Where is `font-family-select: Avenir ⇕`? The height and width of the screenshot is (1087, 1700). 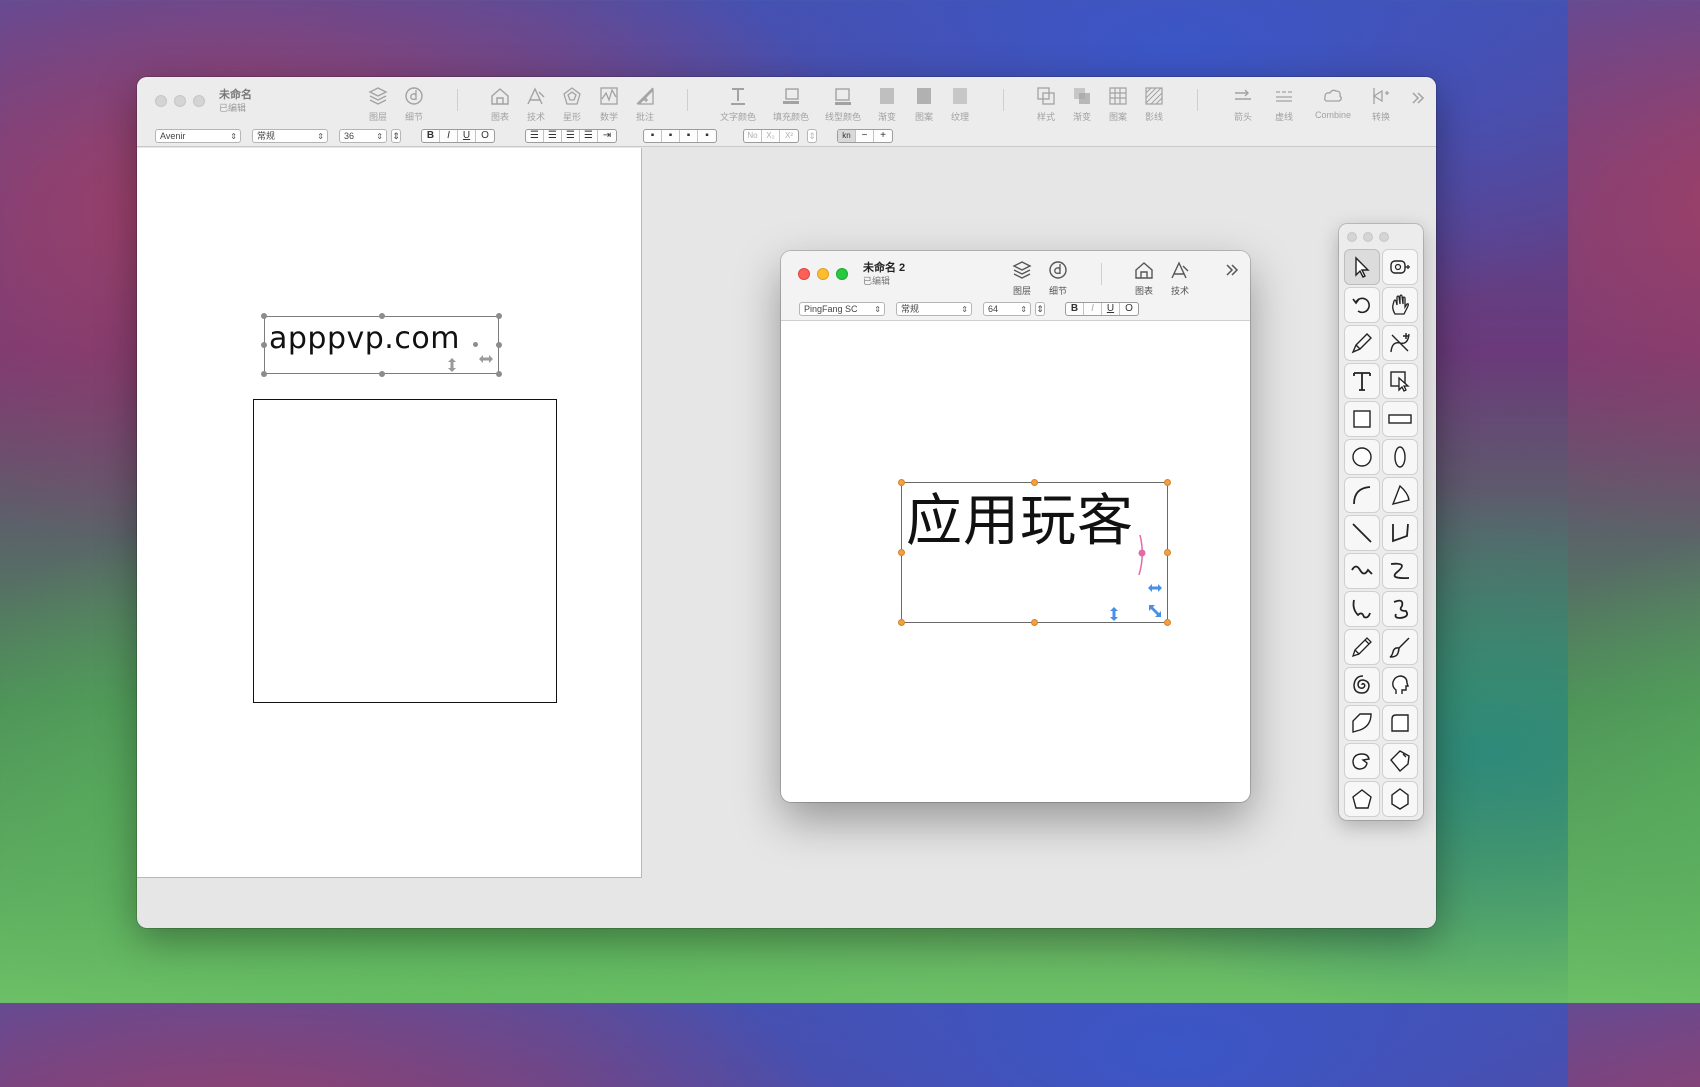 font-family-select: Avenir ⇕ is located at coordinates (198, 136).